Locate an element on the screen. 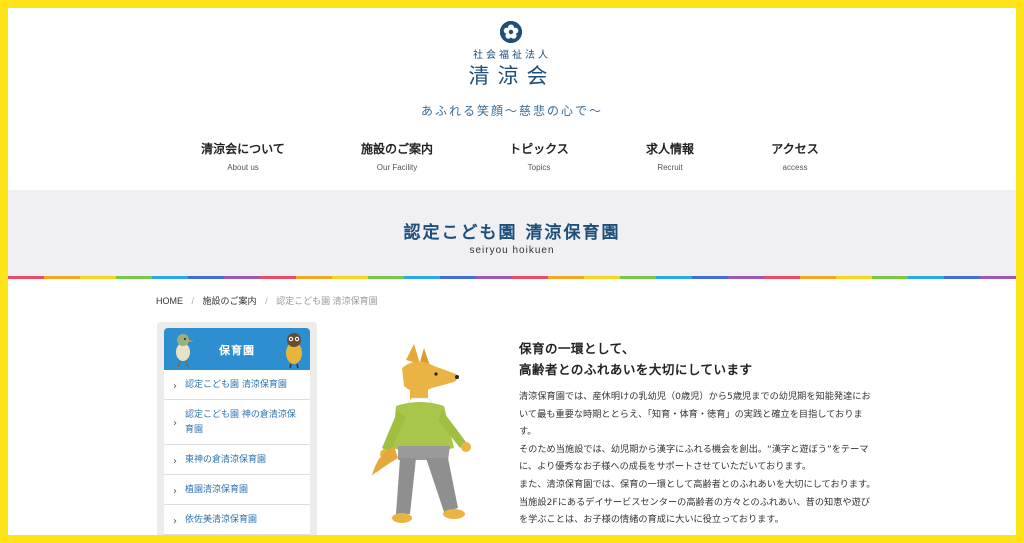 This screenshot has height=543, width=1024. nav-label: 施設のご案内 is located at coordinates (396, 149).